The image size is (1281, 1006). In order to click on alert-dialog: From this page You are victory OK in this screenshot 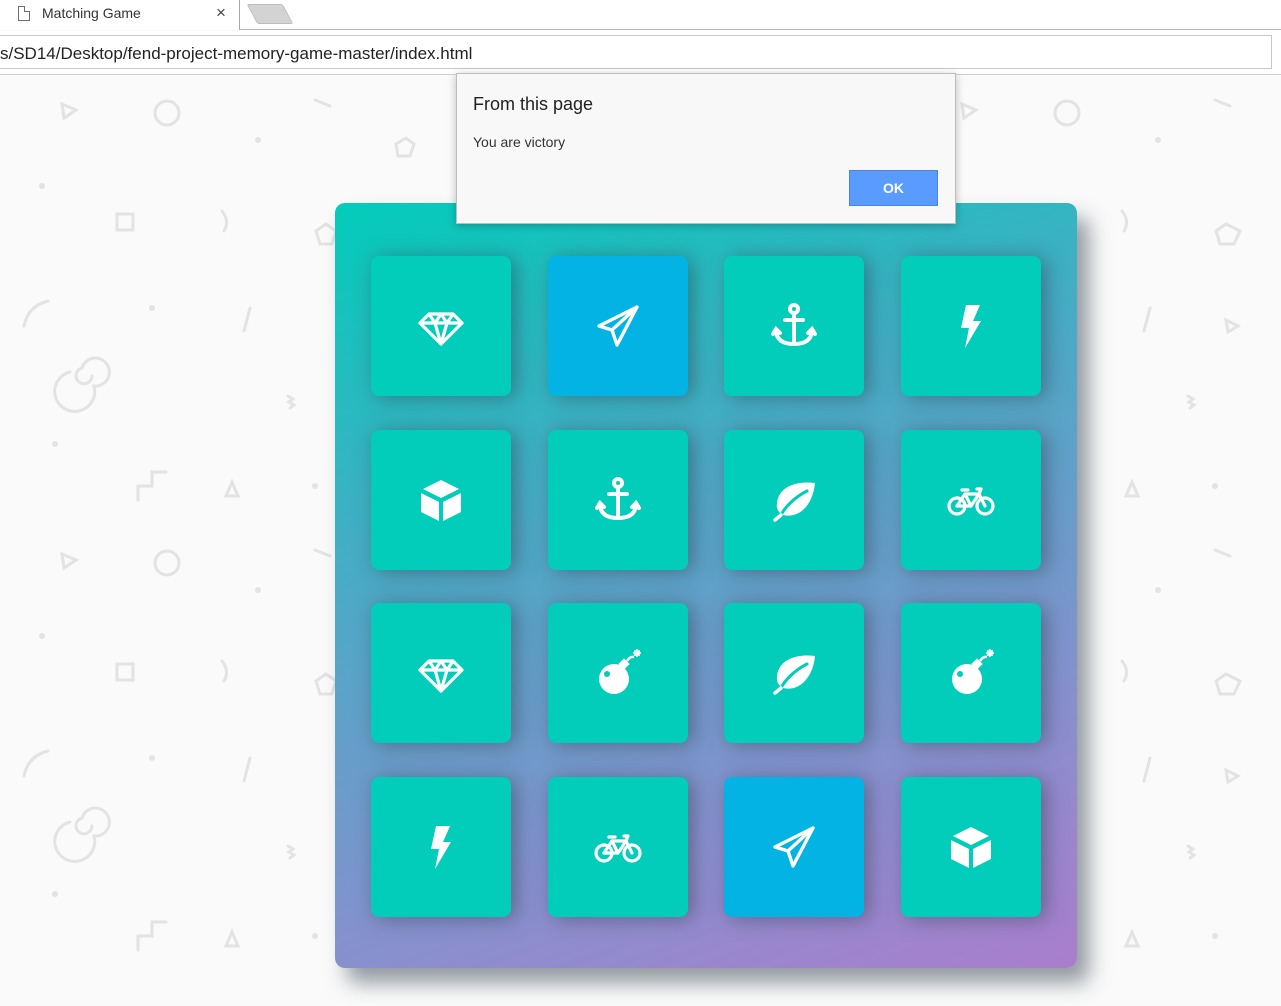, I will do `click(706, 148)`.